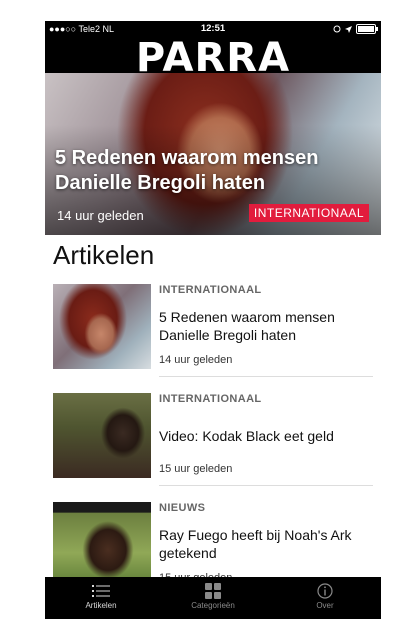 The width and height of the screenshot is (401, 625). Describe the element at coordinates (348, 29) in the screenshot. I see `location-arrow-icon` at that location.